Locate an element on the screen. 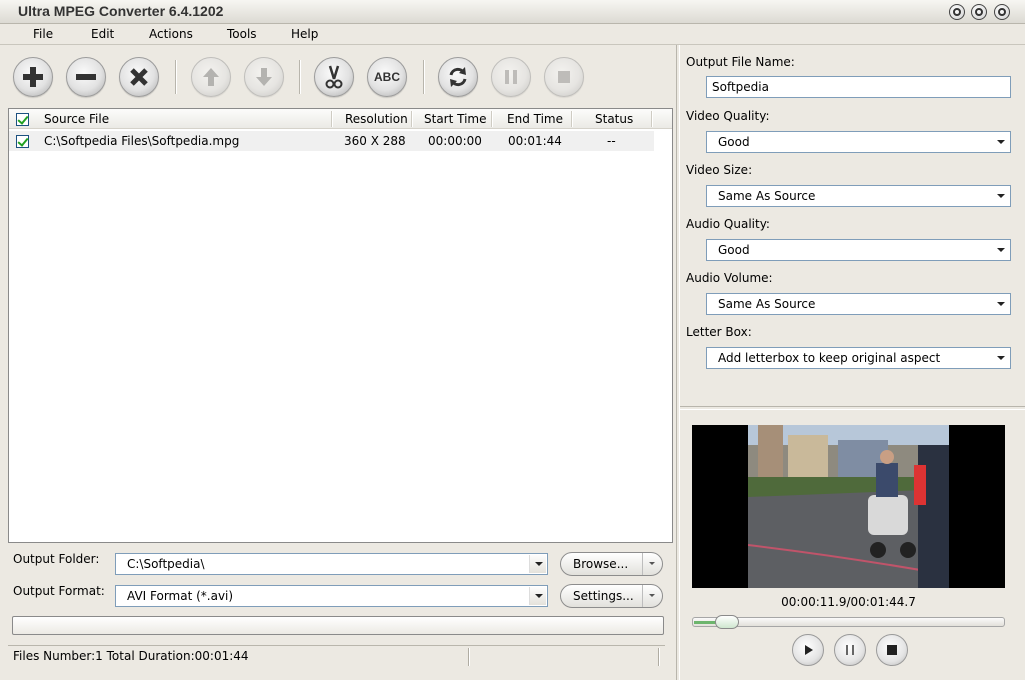 Image resolution: width=1025 pixels, height=680 pixels. status-bar: Files Number:1 Total Duration:00:01:44 is located at coordinates (336, 656).